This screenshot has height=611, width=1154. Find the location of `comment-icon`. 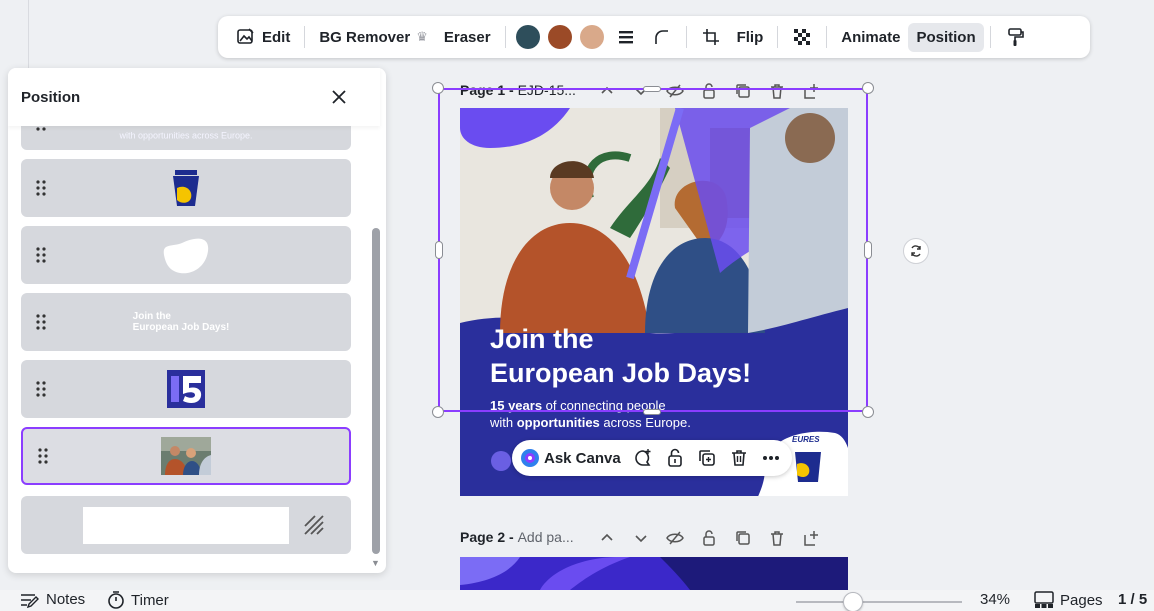

comment-icon is located at coordinates (643, 458).